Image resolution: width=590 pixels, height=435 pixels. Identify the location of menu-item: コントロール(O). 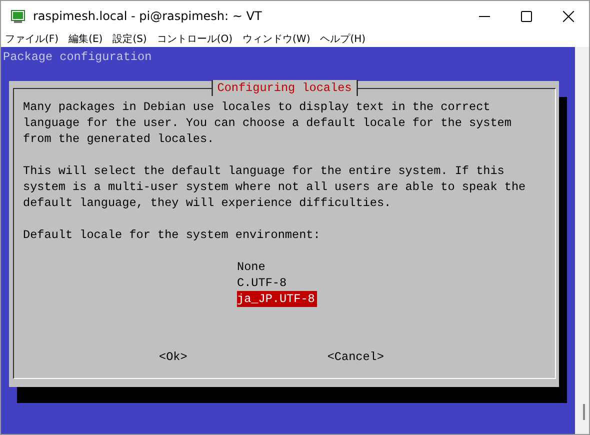
(194, 39).